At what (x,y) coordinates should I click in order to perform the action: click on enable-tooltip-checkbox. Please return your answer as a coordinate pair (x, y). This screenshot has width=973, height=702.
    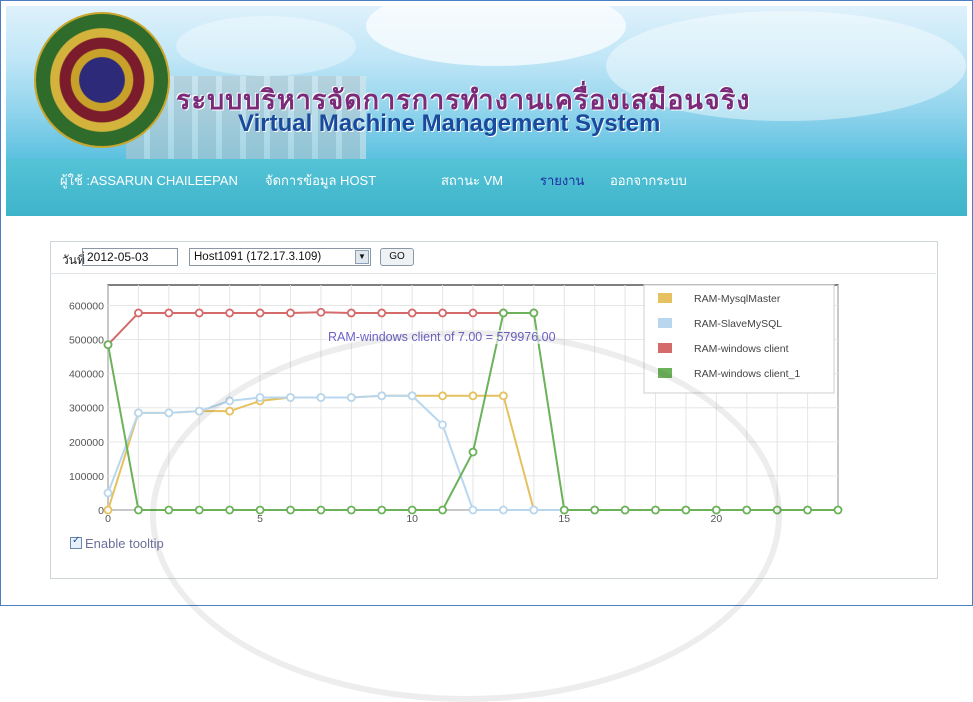
    Looking at the image, I should click on (76, 542).